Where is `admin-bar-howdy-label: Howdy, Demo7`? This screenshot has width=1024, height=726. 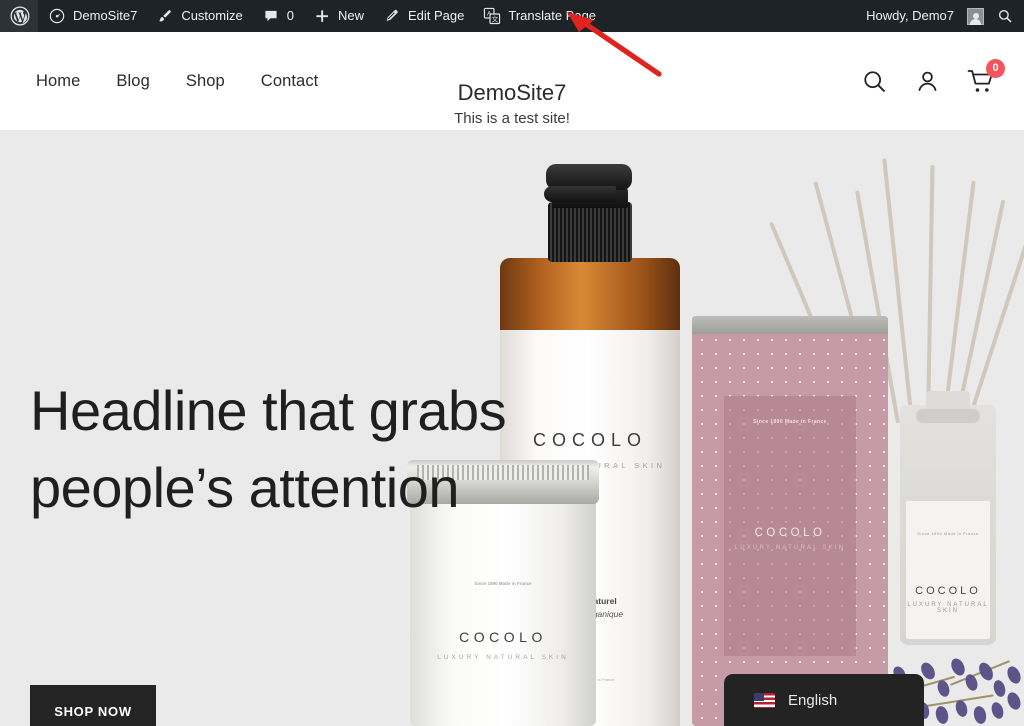 admin-bar-howdy-label: Howdy, Demo7 is located at coordinates (910, 15).